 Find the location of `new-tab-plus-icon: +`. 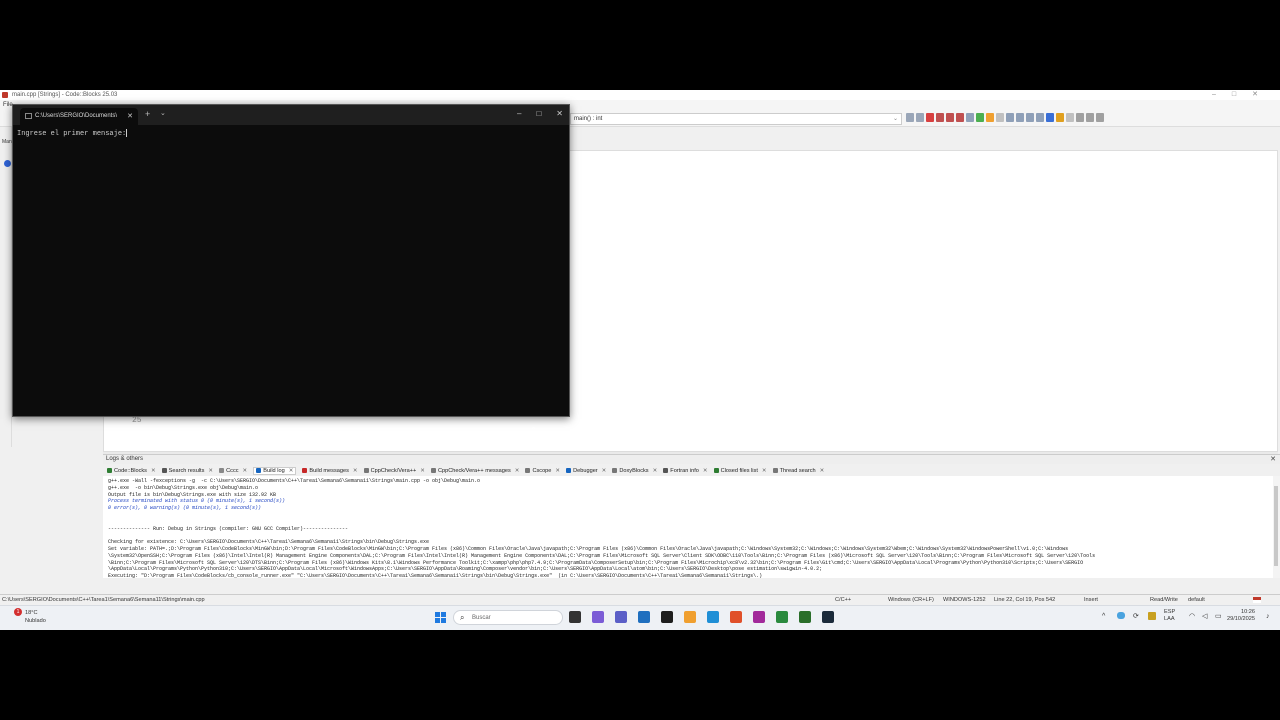

new-tab-plus-icon: + is located at coordinates (147, 114).